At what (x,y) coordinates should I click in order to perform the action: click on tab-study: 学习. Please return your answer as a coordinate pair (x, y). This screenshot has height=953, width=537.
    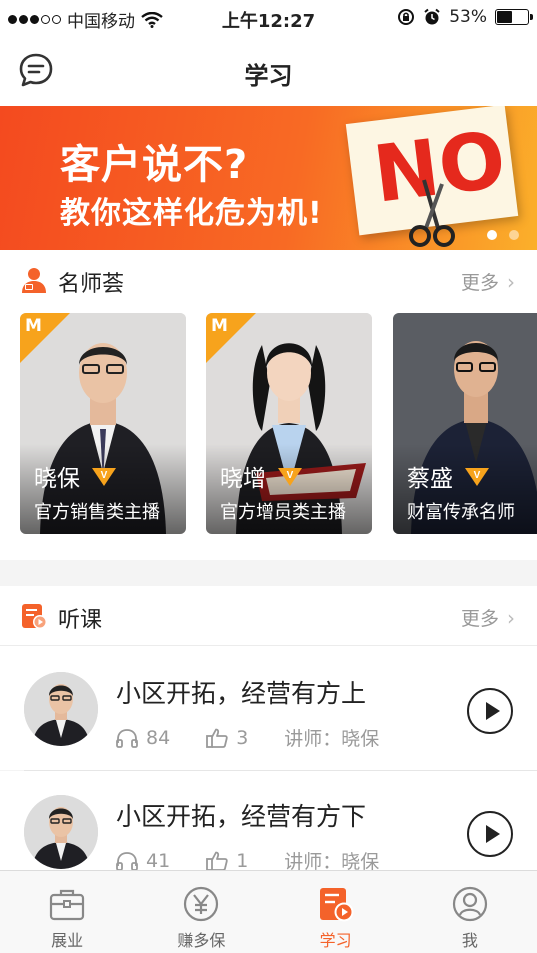
    Looking at the image, I should click on (336, 912).